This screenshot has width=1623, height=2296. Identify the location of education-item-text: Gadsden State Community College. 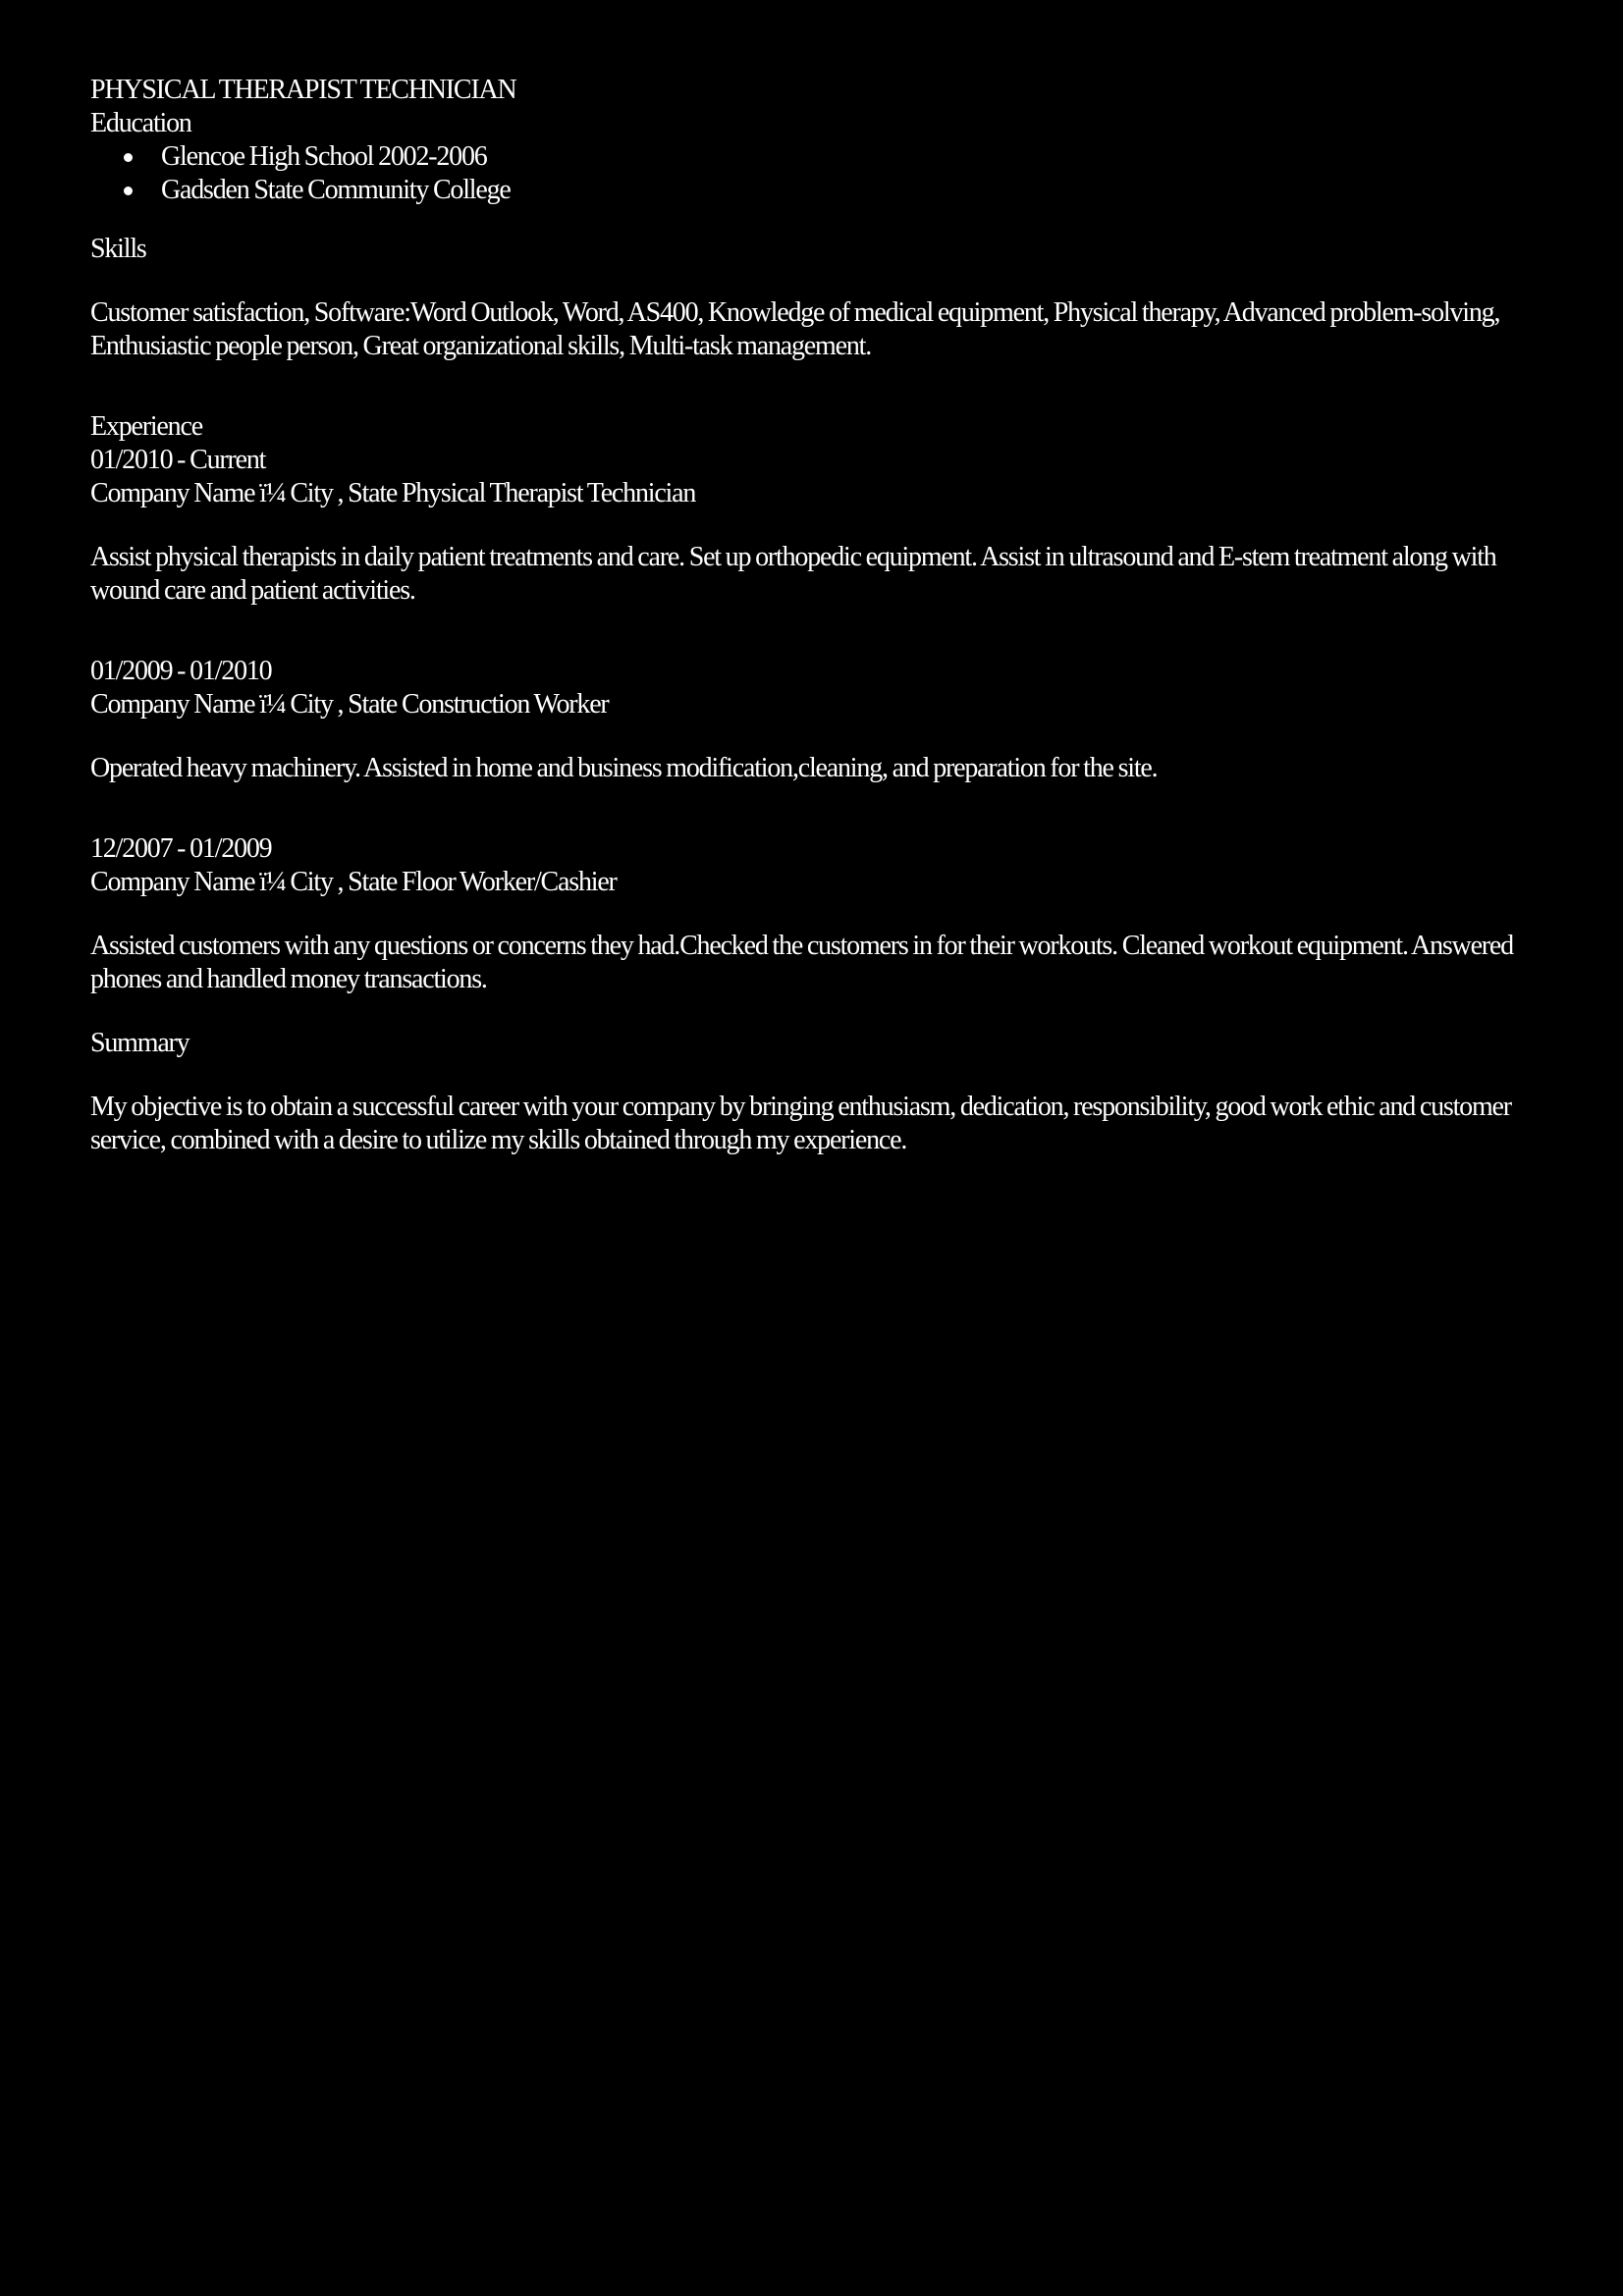
(336, 190).